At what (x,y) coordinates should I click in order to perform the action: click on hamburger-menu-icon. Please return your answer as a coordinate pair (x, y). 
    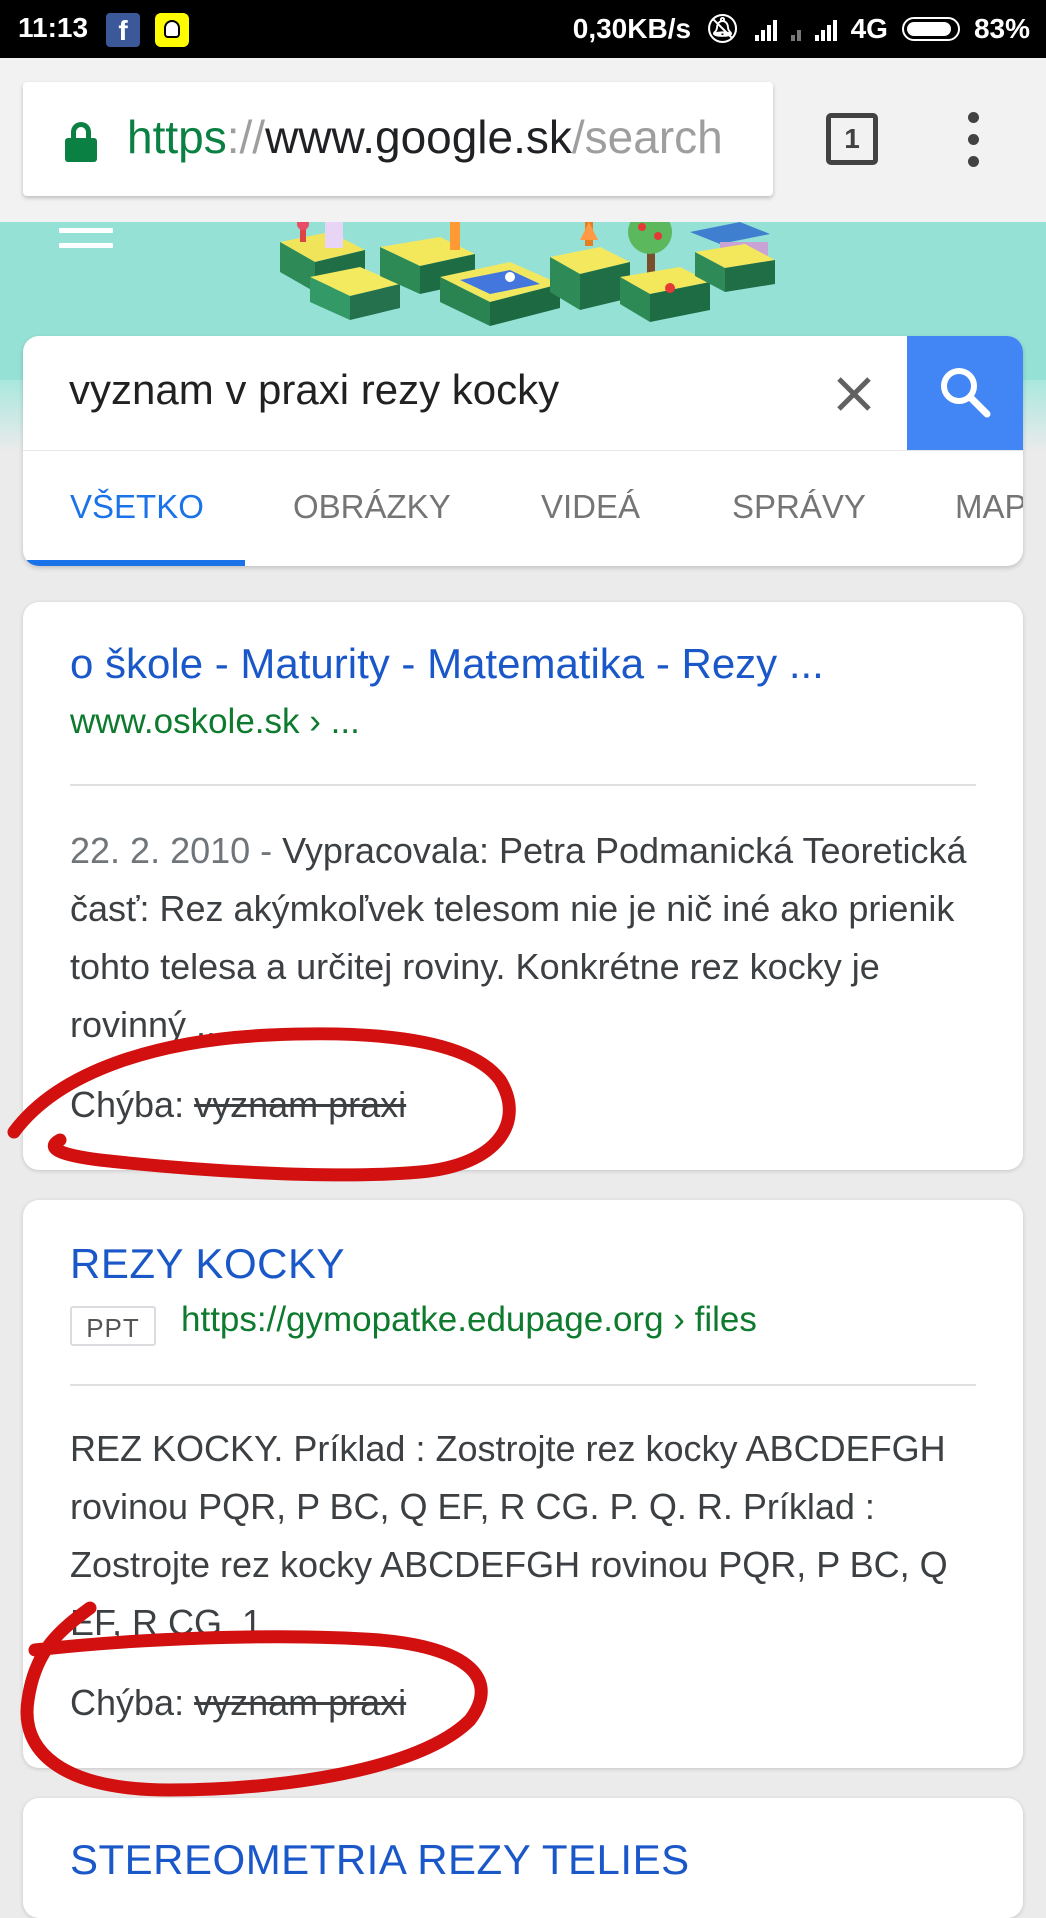
    Looking at the image, I should click on (86, 243).